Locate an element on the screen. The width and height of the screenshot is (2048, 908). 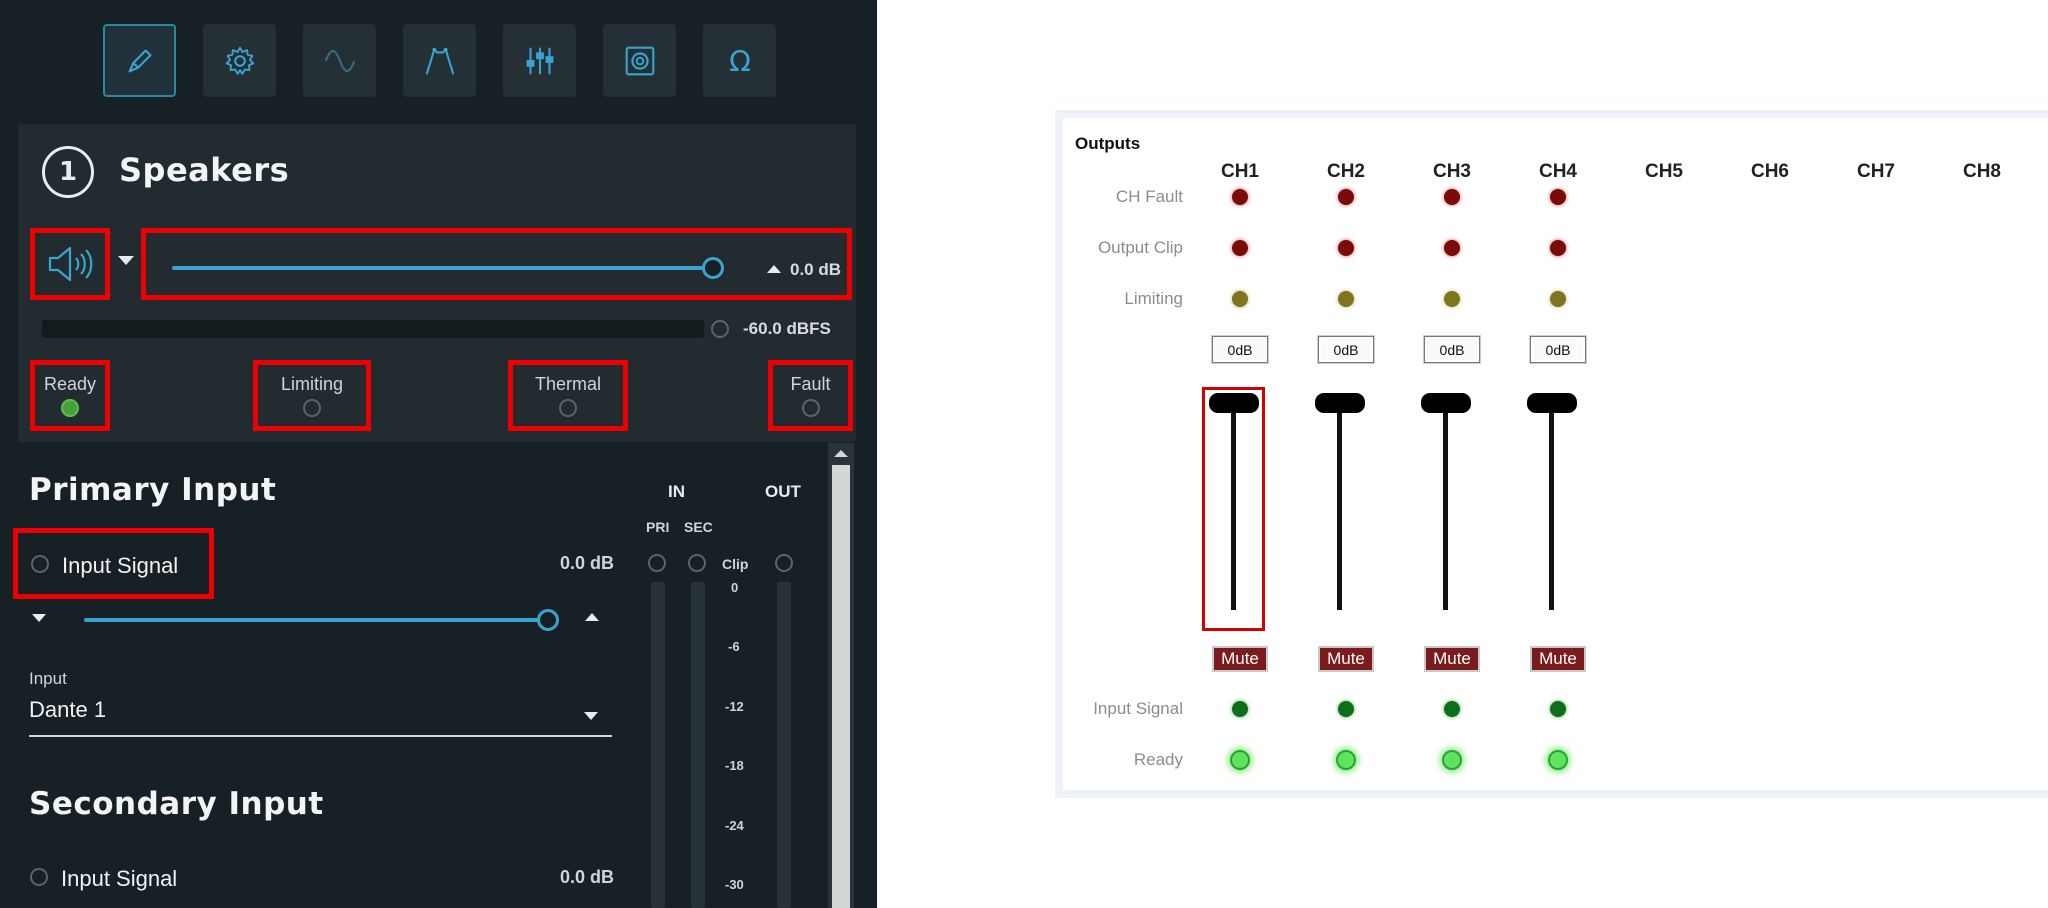
scale-label: -6 is located at coordinates (734, 646).